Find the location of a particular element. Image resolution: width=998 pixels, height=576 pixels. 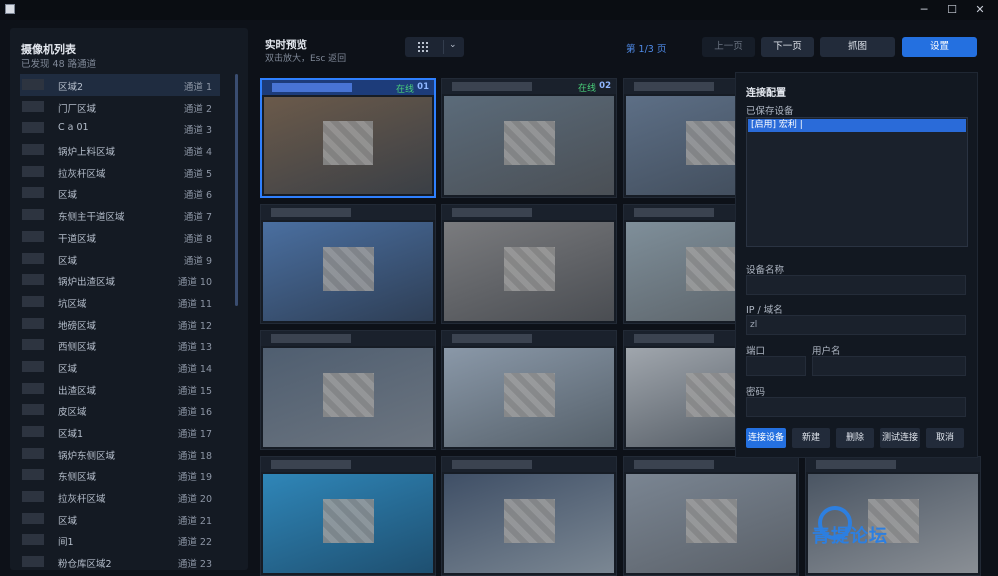

device-name-field is located at coordinates (856, 285).